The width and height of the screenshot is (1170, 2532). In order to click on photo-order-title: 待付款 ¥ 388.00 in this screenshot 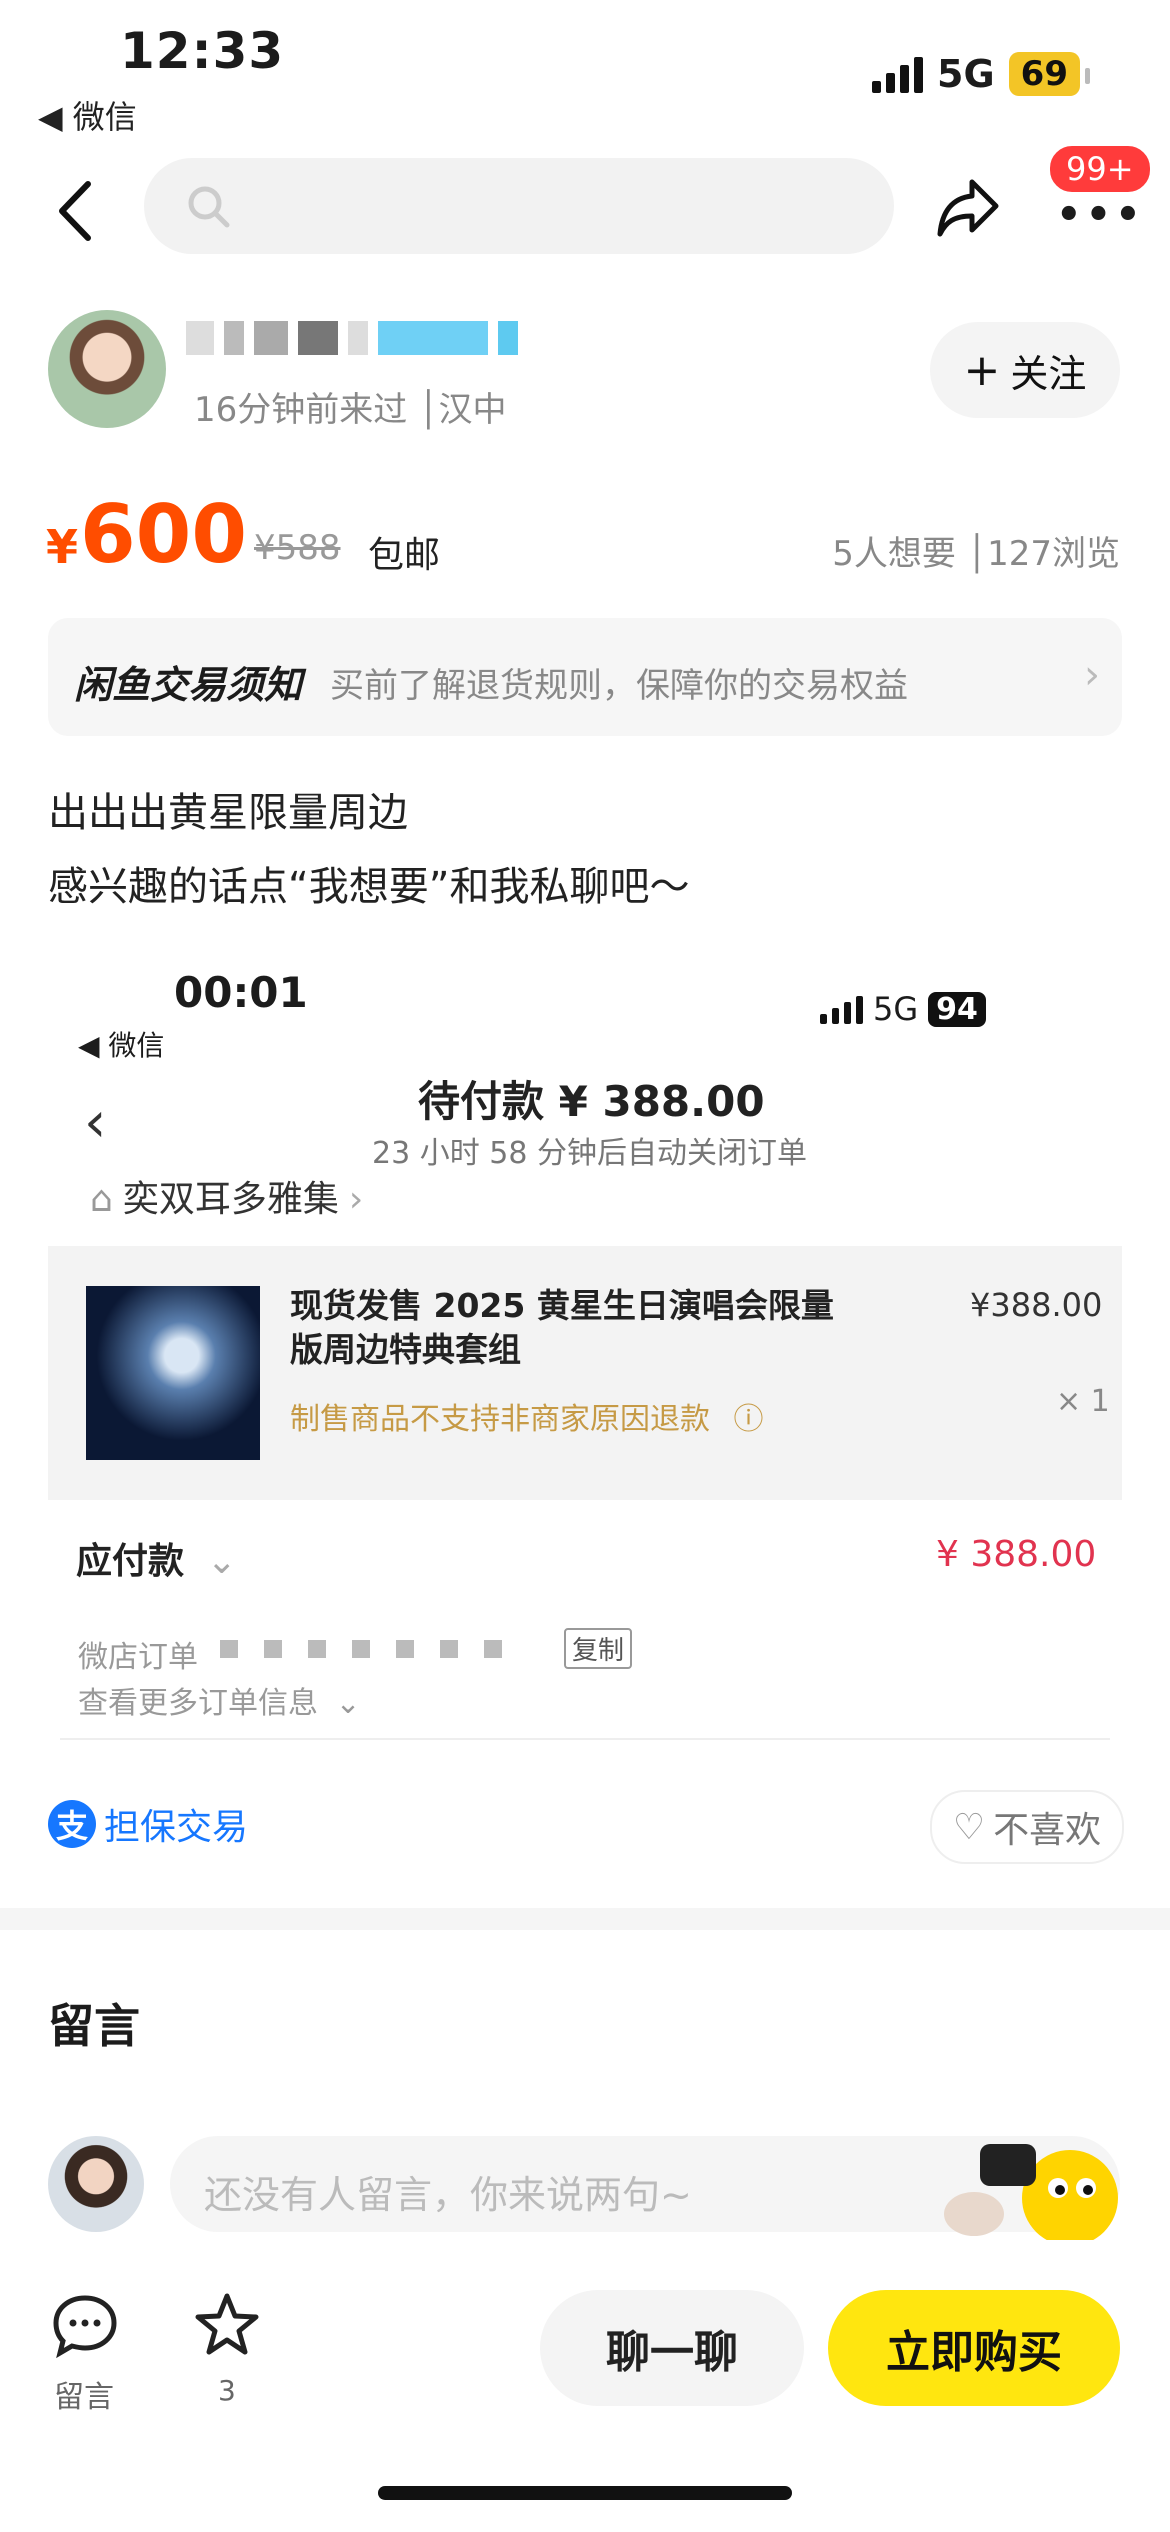, I will do `click(591, 1101)`.